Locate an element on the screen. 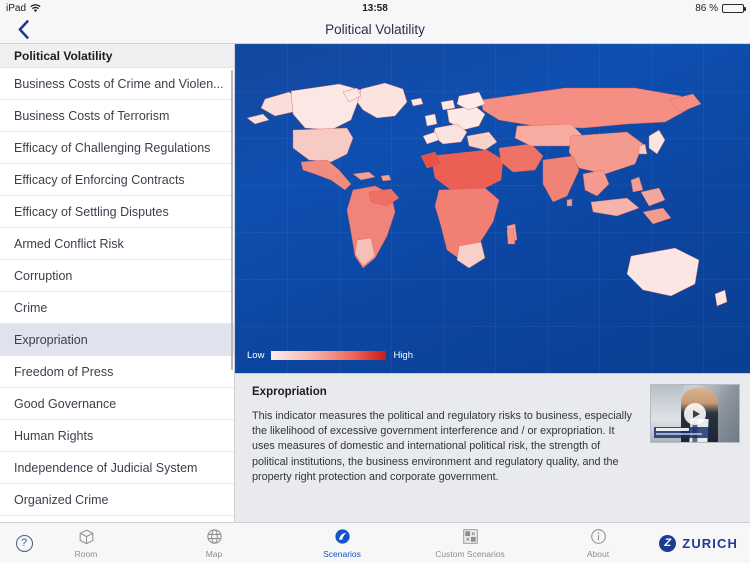  custom-scenarios-icon is located at coordinates (470, 536).